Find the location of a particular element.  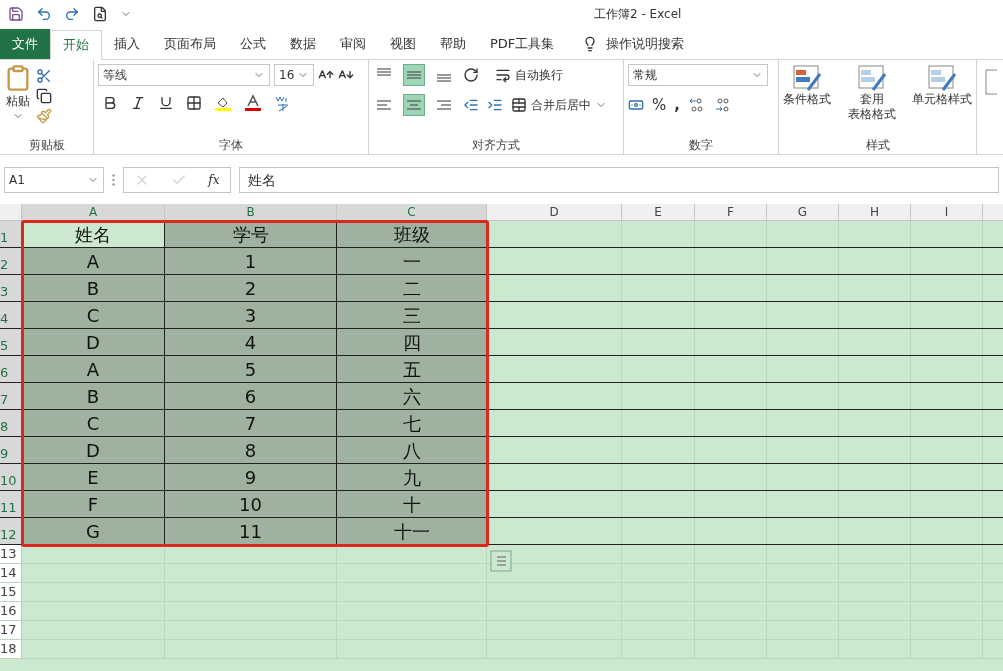

underline-icon is located at coordinates (166, 103).